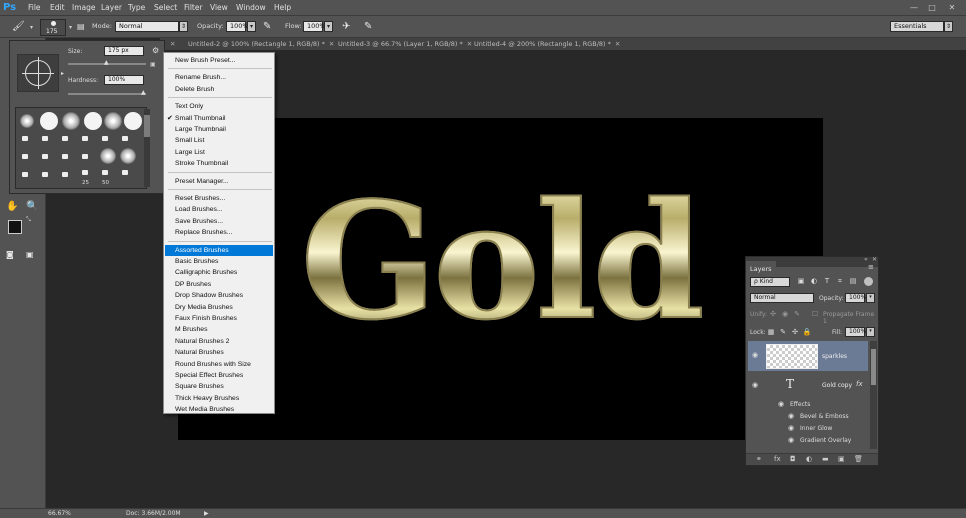  Describe the element at coordinates (124, 80) in the screenshot. I see `hardness-input: 100%` at that location.